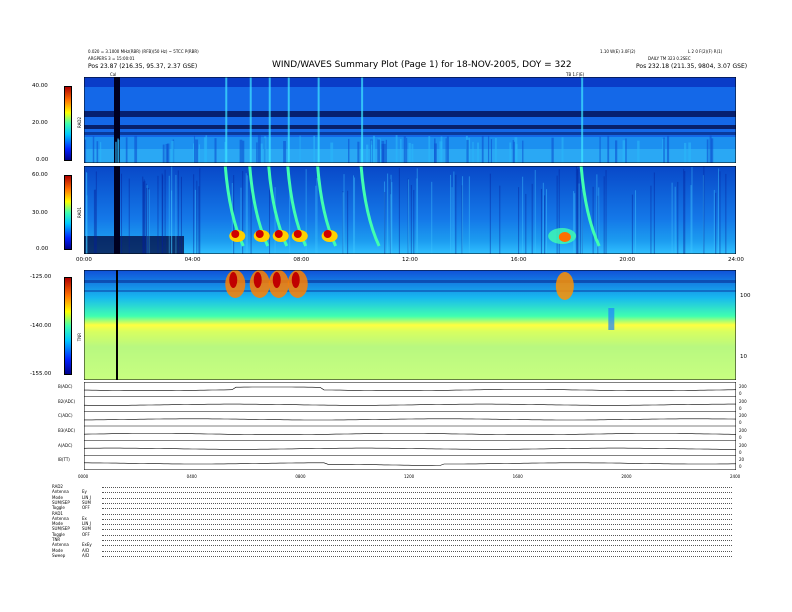 The width and height of the screenshot is (792, 612). What do you see at coordinates (40, 86) in the screenshot?
I see `rad2-cb-tick-top: 40.00` at bounding box center [40, 86].